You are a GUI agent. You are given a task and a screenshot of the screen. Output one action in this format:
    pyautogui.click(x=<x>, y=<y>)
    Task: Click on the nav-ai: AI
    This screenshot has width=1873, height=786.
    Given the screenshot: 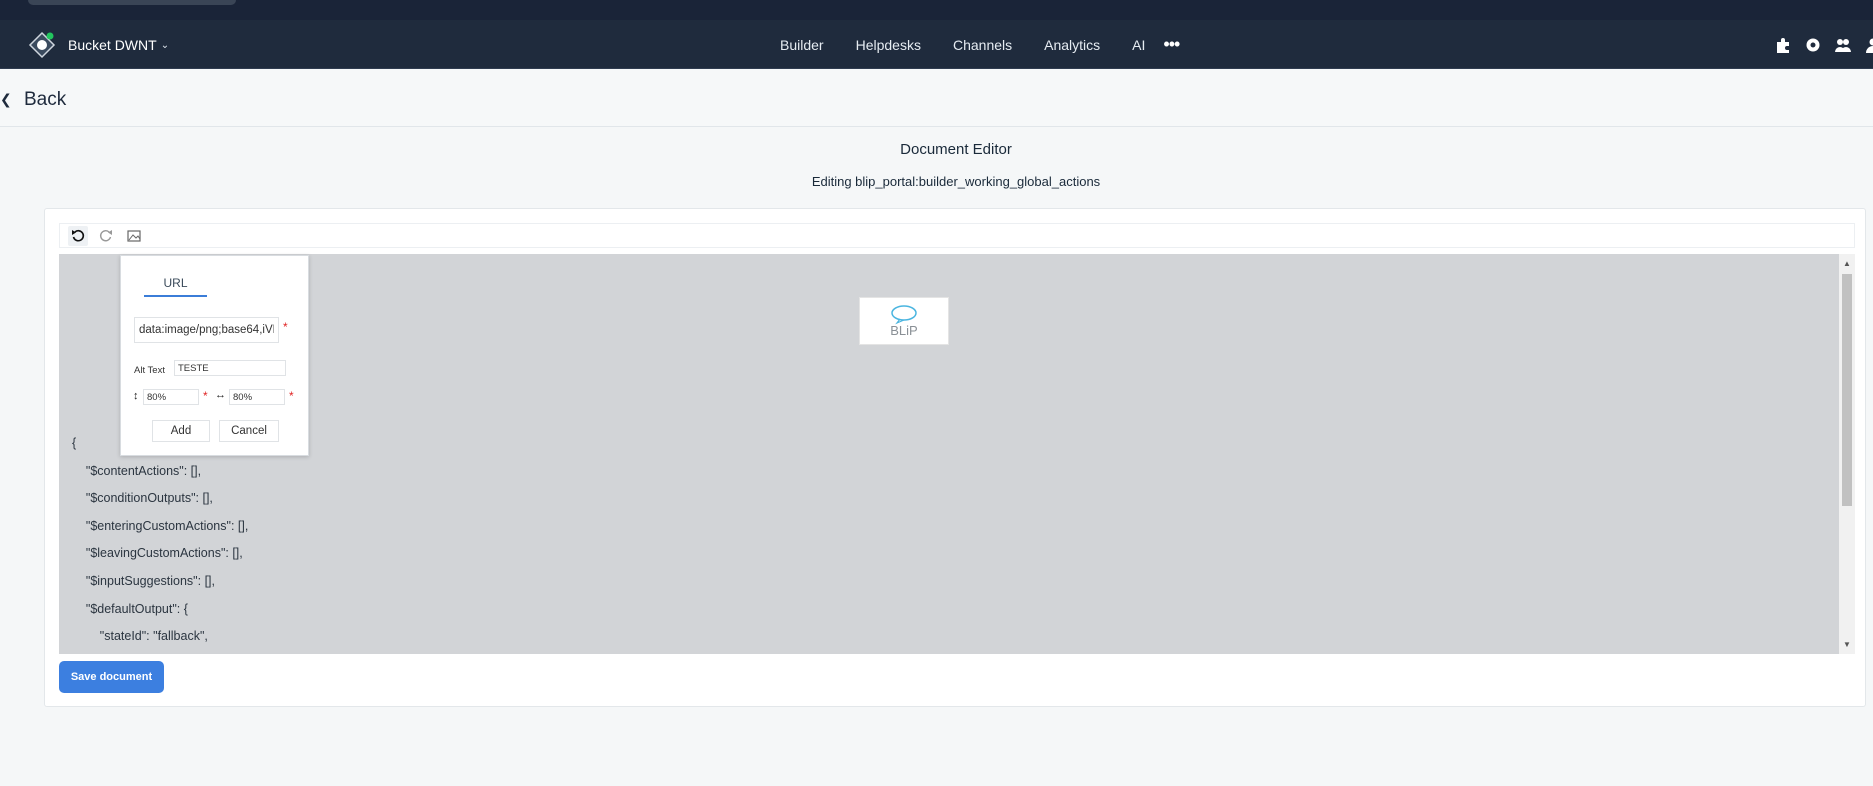 What is the action you would take?
    pyautogui.click(x=1138, y=45)
    